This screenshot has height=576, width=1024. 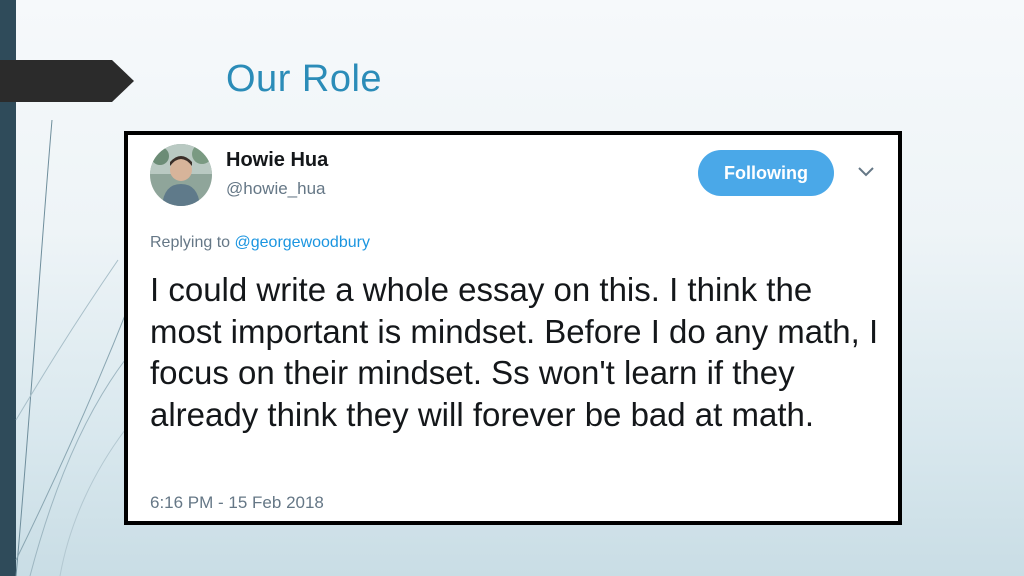 I want to click on author-handle: @howie_hua, so click(x=276, y=189).